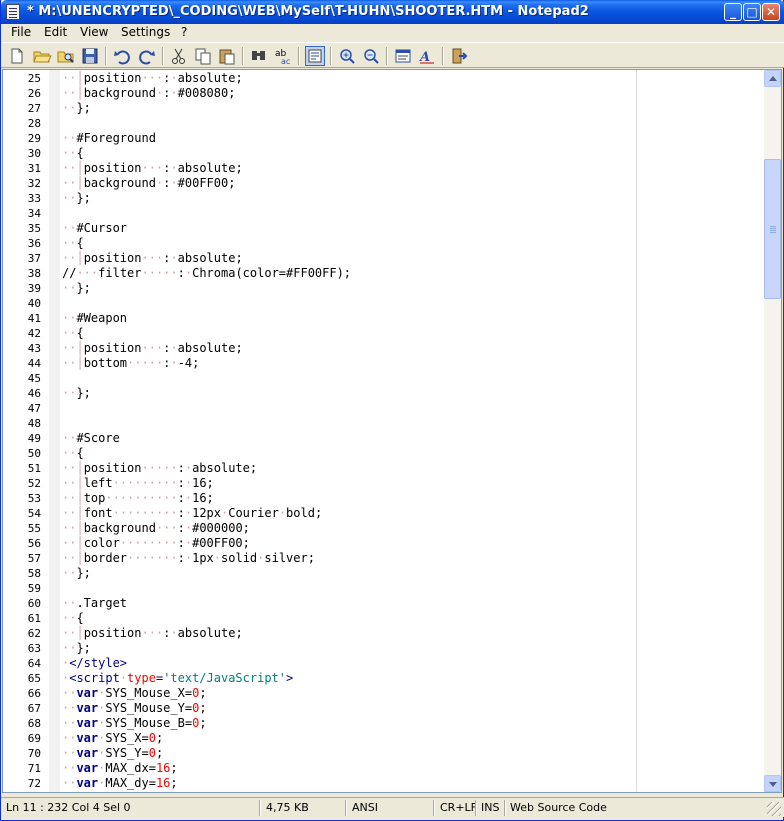 Image resolution: width=784 pixels, height=821 pixels. I want to click on code-line: 44 ··│bottom·····:·-4;, so click(383, 363).